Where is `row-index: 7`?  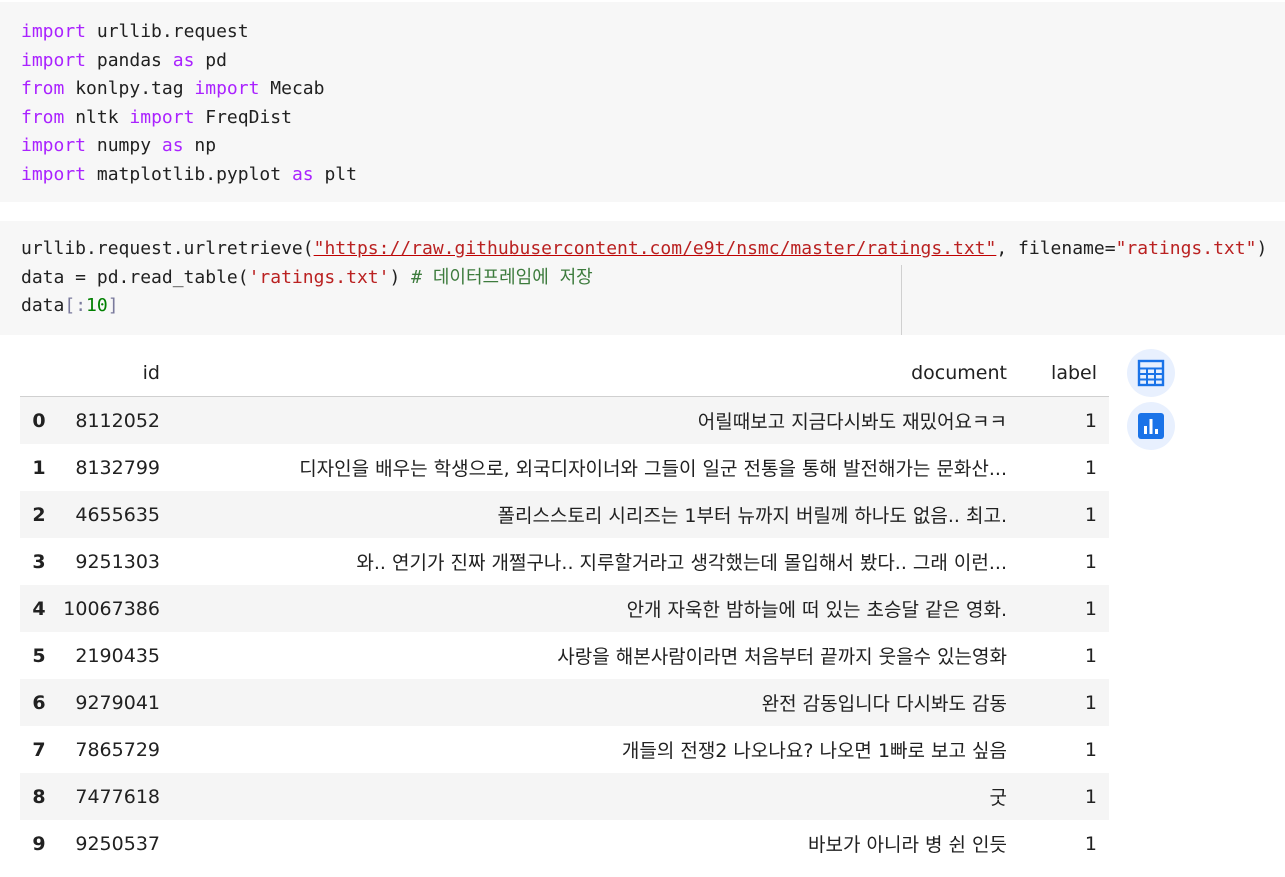 row-index: 7 is located at coordinates (39, 749).